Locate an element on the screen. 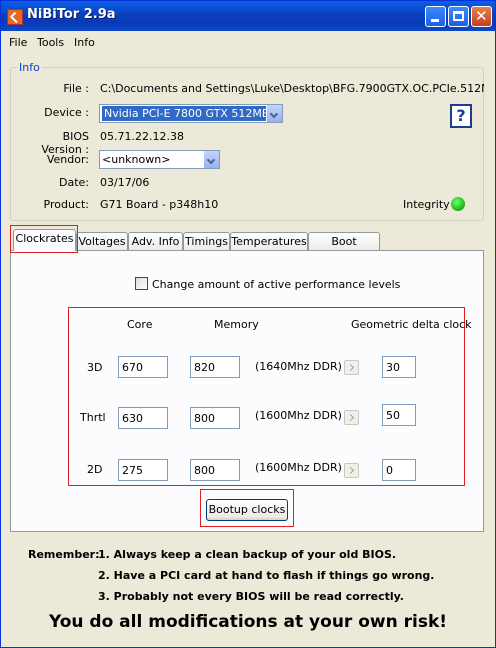 The width and height of the screenshot is (496, 648). tab-timings: Timings is located at coordinates (206, 241).